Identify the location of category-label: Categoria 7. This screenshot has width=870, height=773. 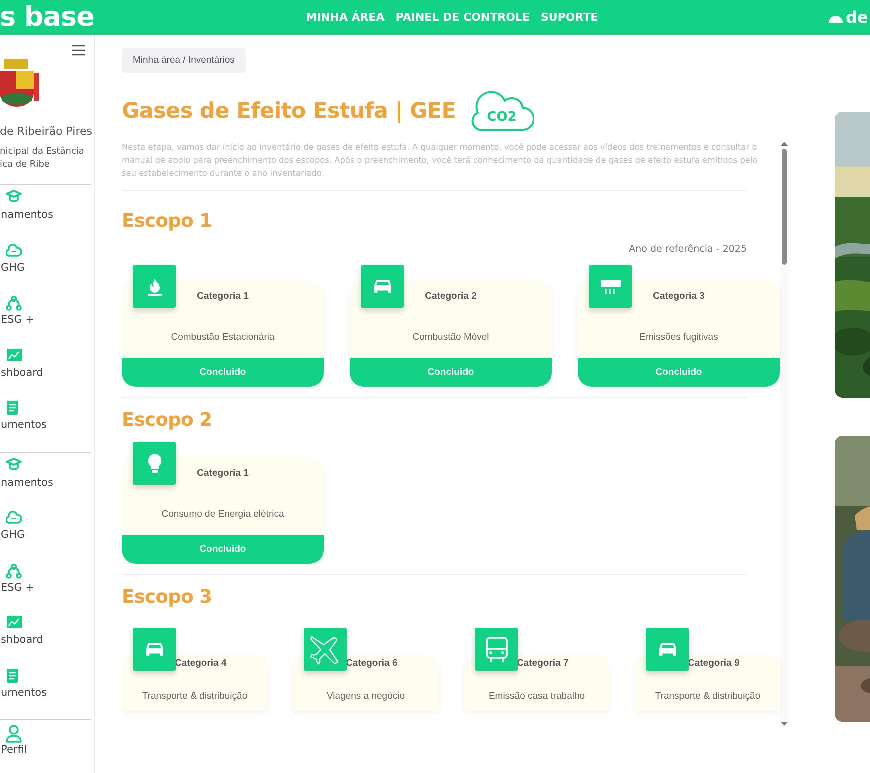
(543, 663).